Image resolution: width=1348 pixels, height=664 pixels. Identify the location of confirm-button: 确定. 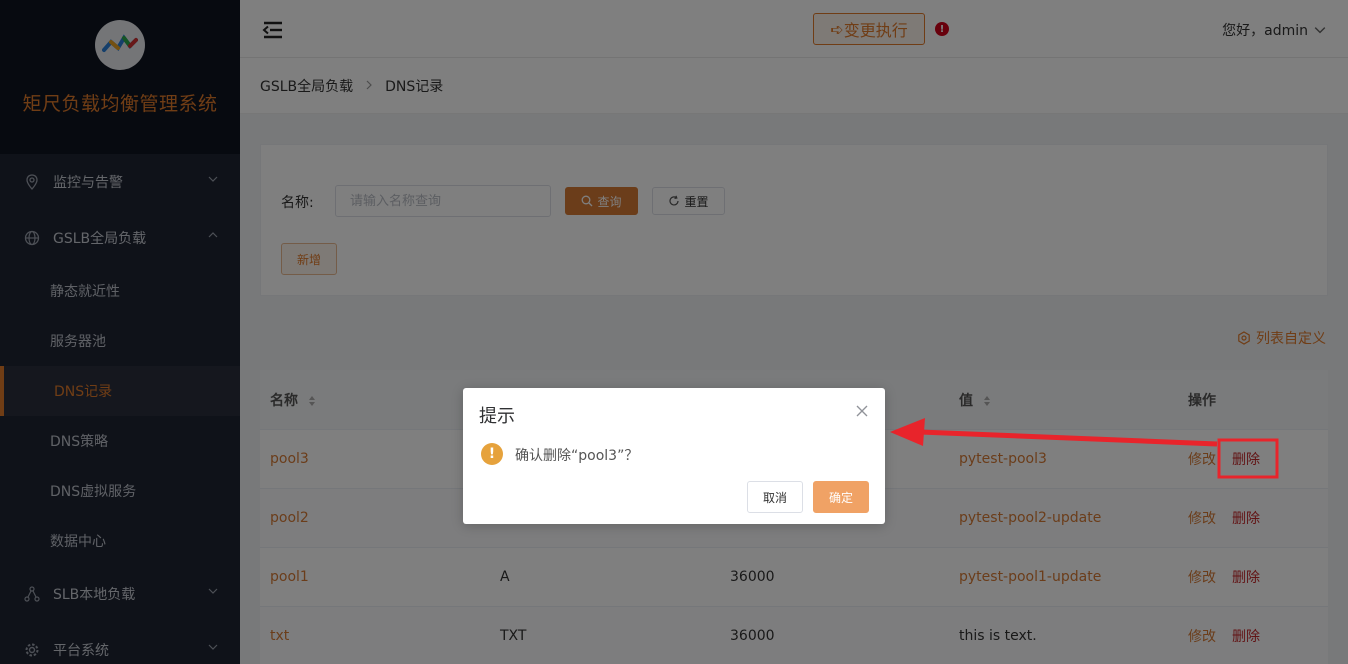
(841, 497).